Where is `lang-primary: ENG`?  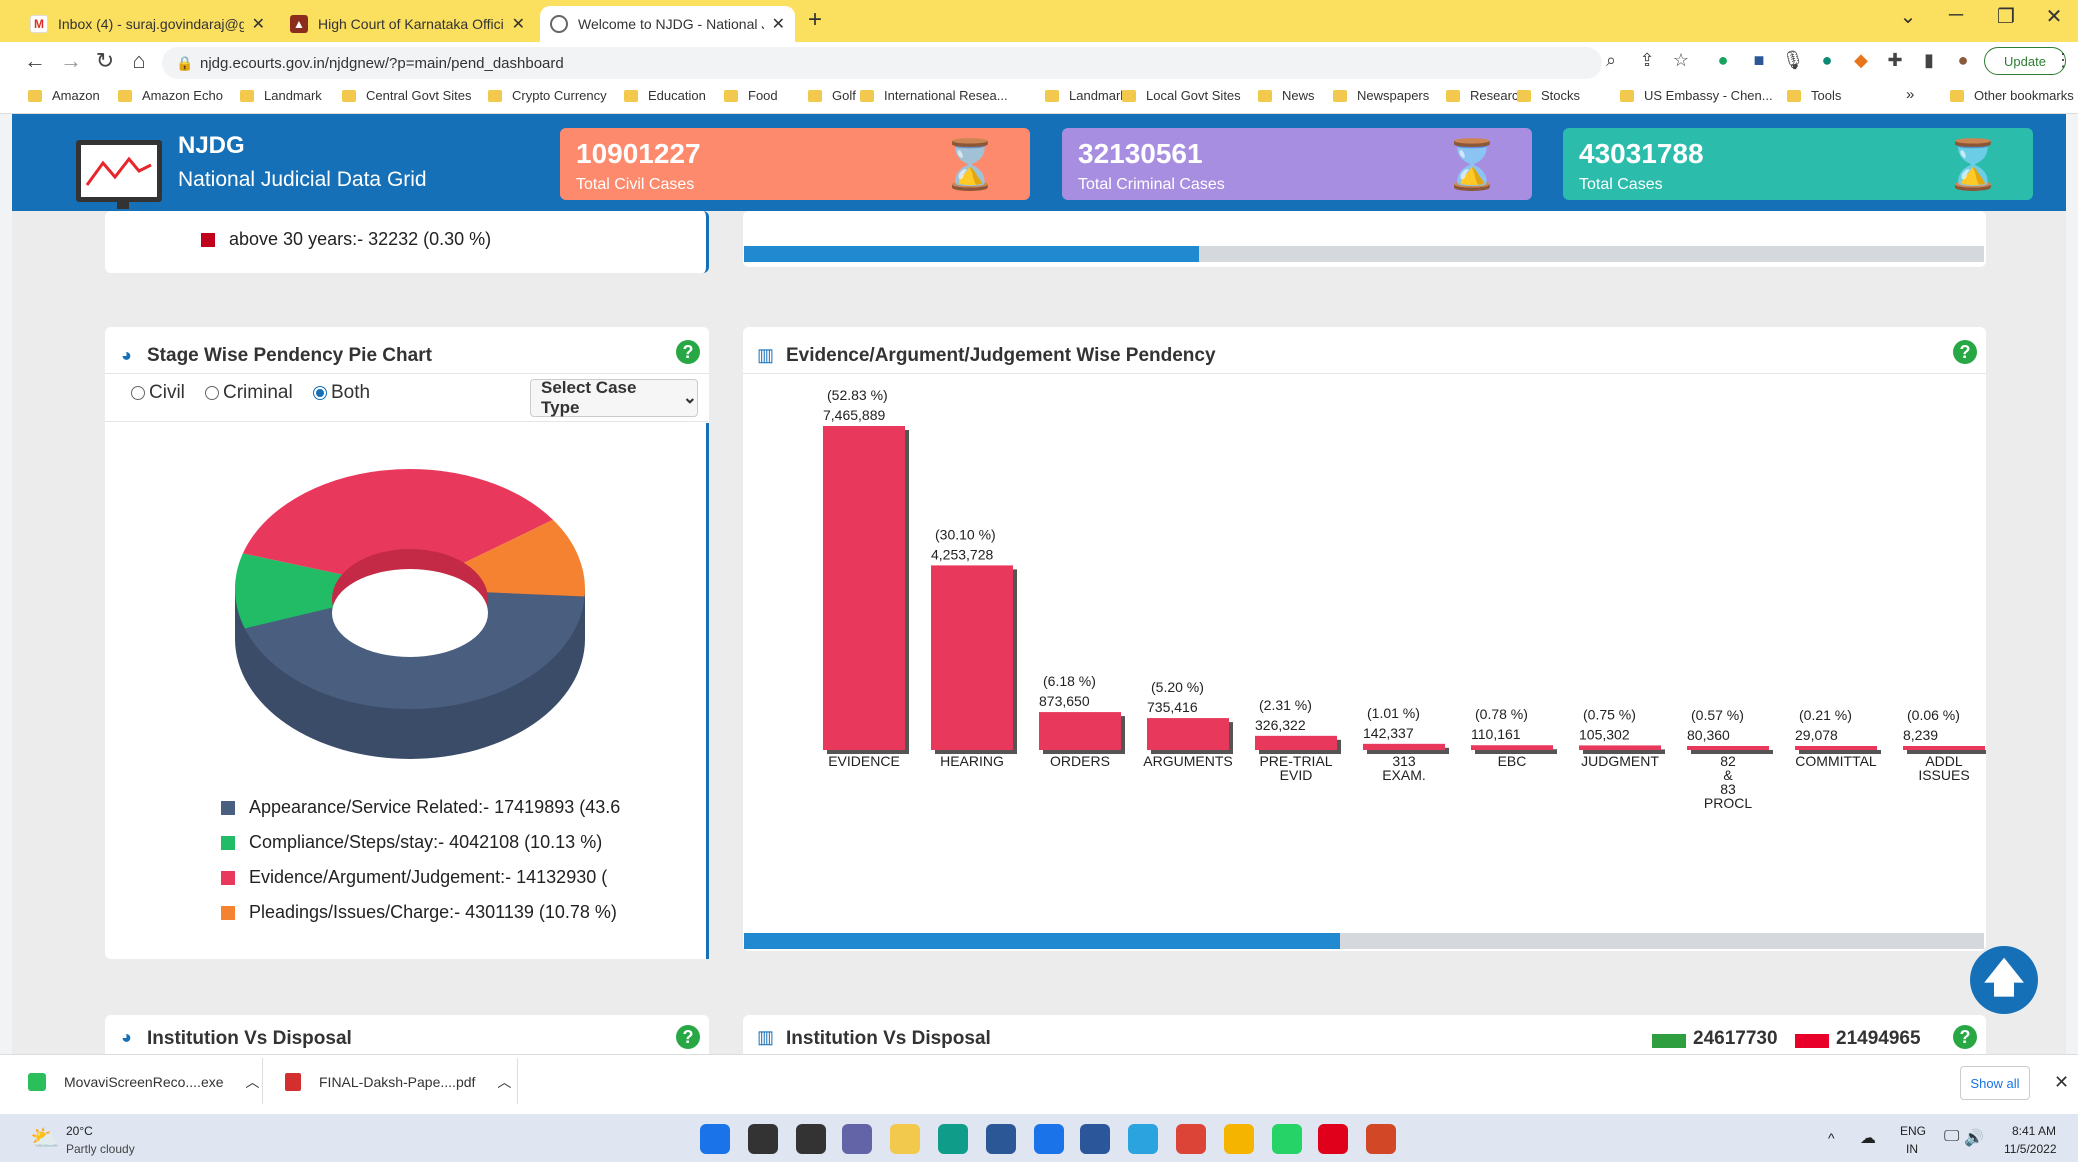
lang-primary: ENG is located at coordinates (1913, 1131).